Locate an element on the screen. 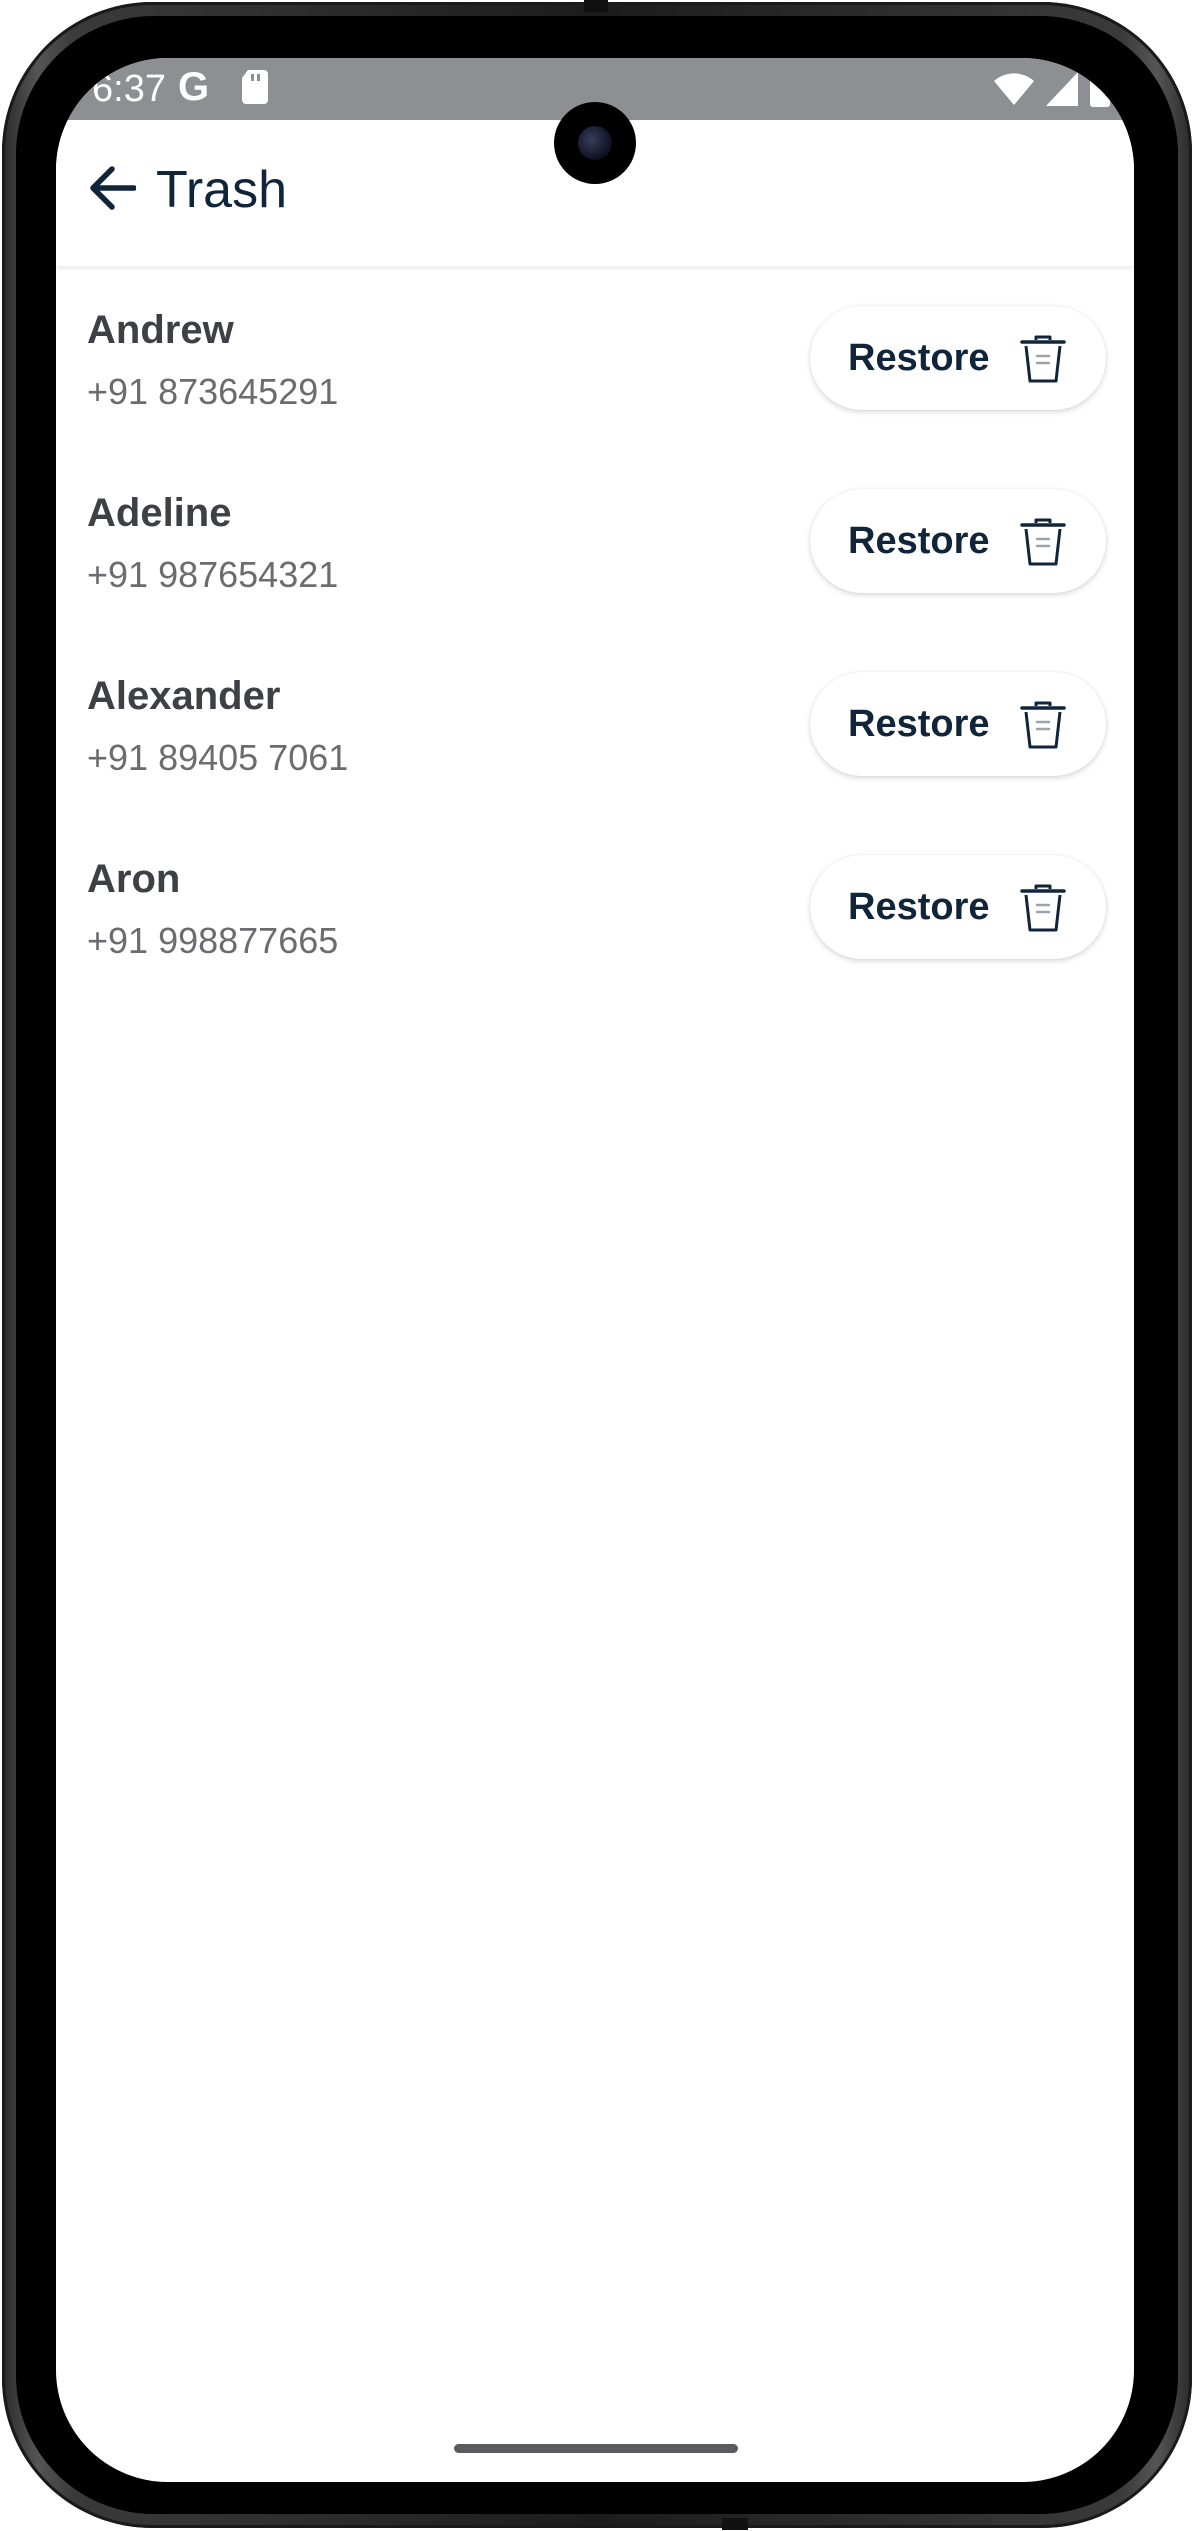 This screenshot has height=2531, width=1198. contact-phone: +91 873645291 is located at coordinates (213, 391).